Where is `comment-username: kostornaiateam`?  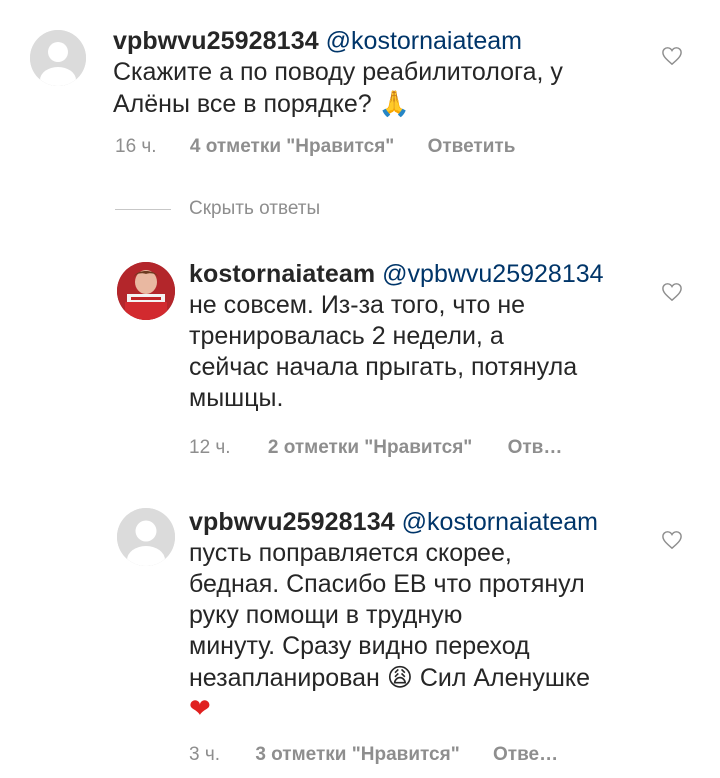 comment-username: kostornaiateam is located at coordinates (282, 274).